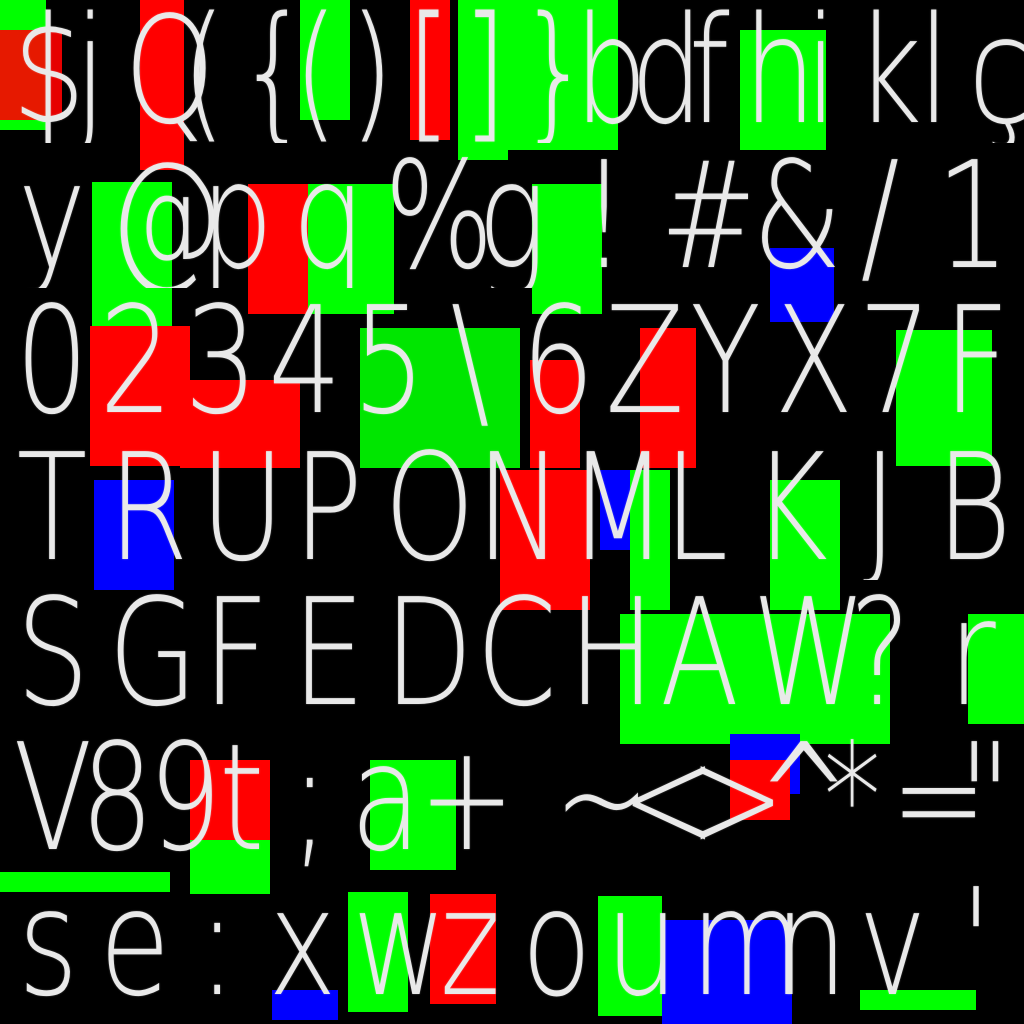 This screenshot has height=1024, width=1024. Describe the element at coordinates (329, 216) in the screenshot. I see `glyph: q` at that location.